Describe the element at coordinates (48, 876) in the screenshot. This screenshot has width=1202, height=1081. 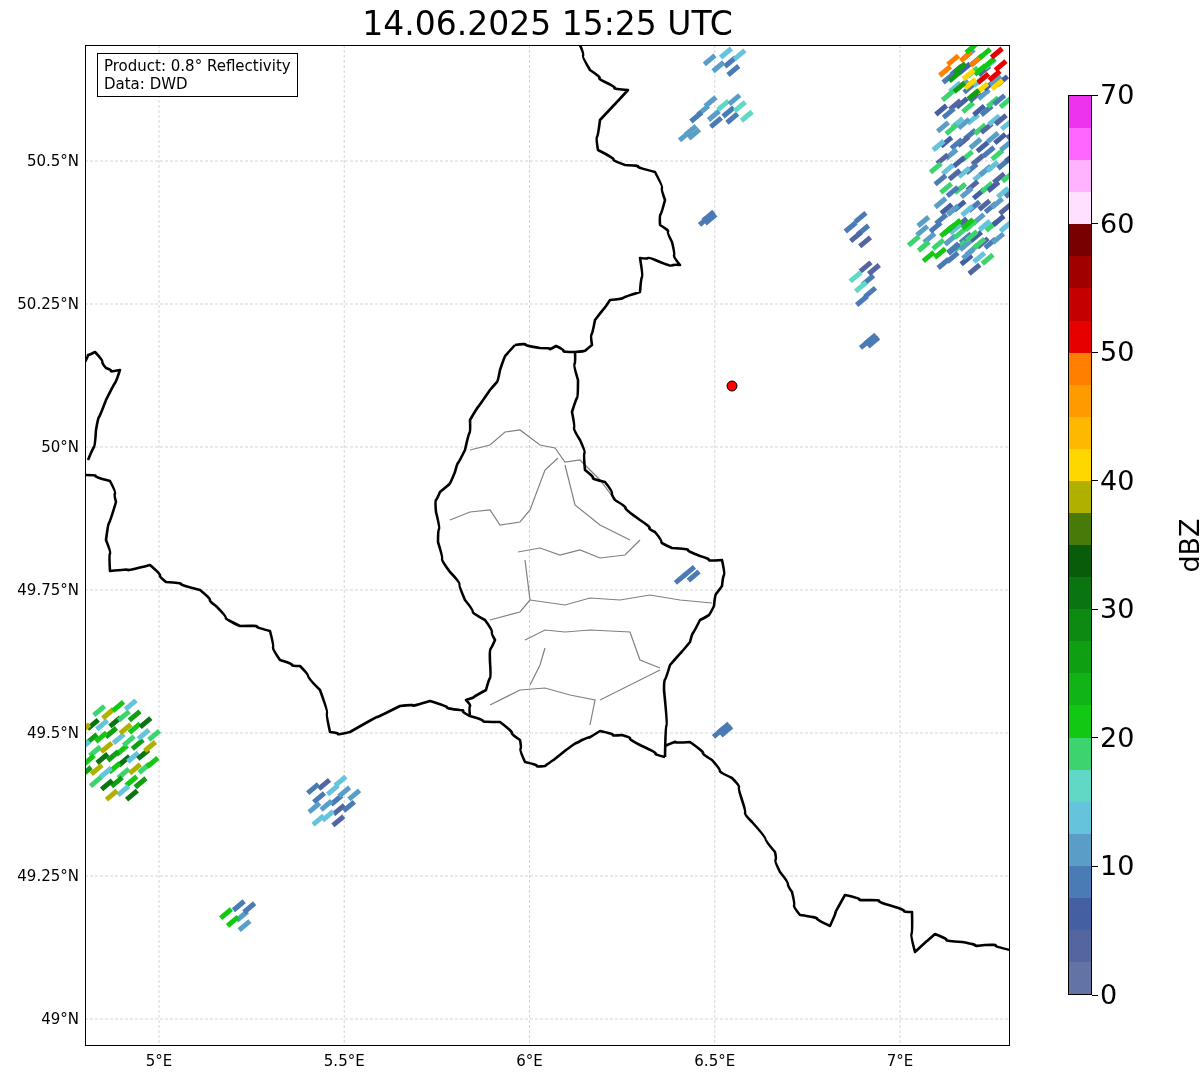
I see `latitude-label: 49.25°N` at that location.